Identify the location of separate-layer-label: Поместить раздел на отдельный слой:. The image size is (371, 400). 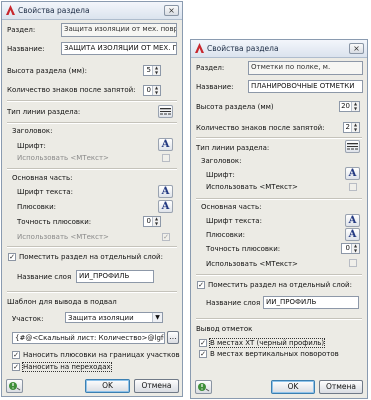
(91, 257).